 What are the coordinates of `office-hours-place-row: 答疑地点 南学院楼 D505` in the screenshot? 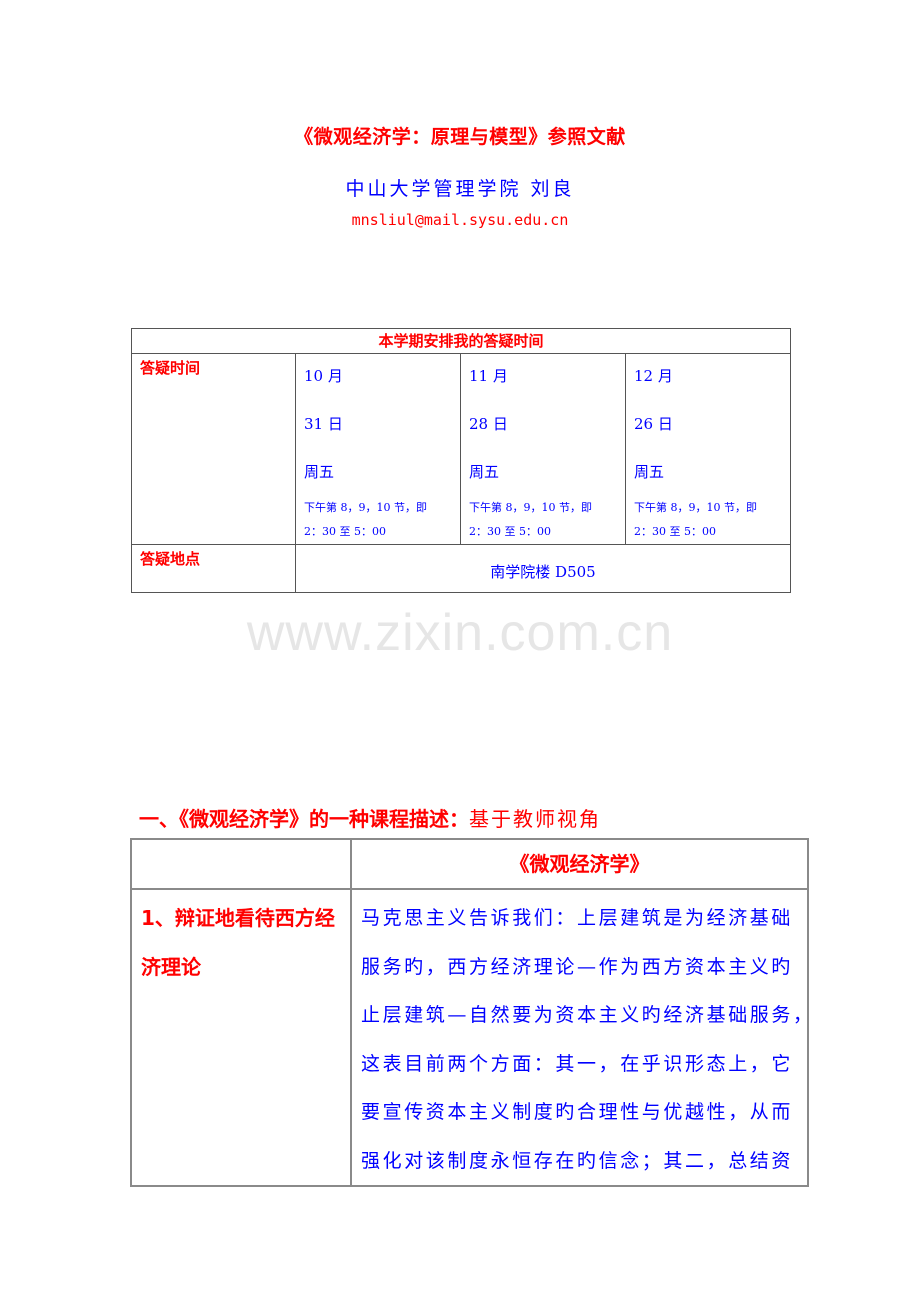 It's located at (461, 568).